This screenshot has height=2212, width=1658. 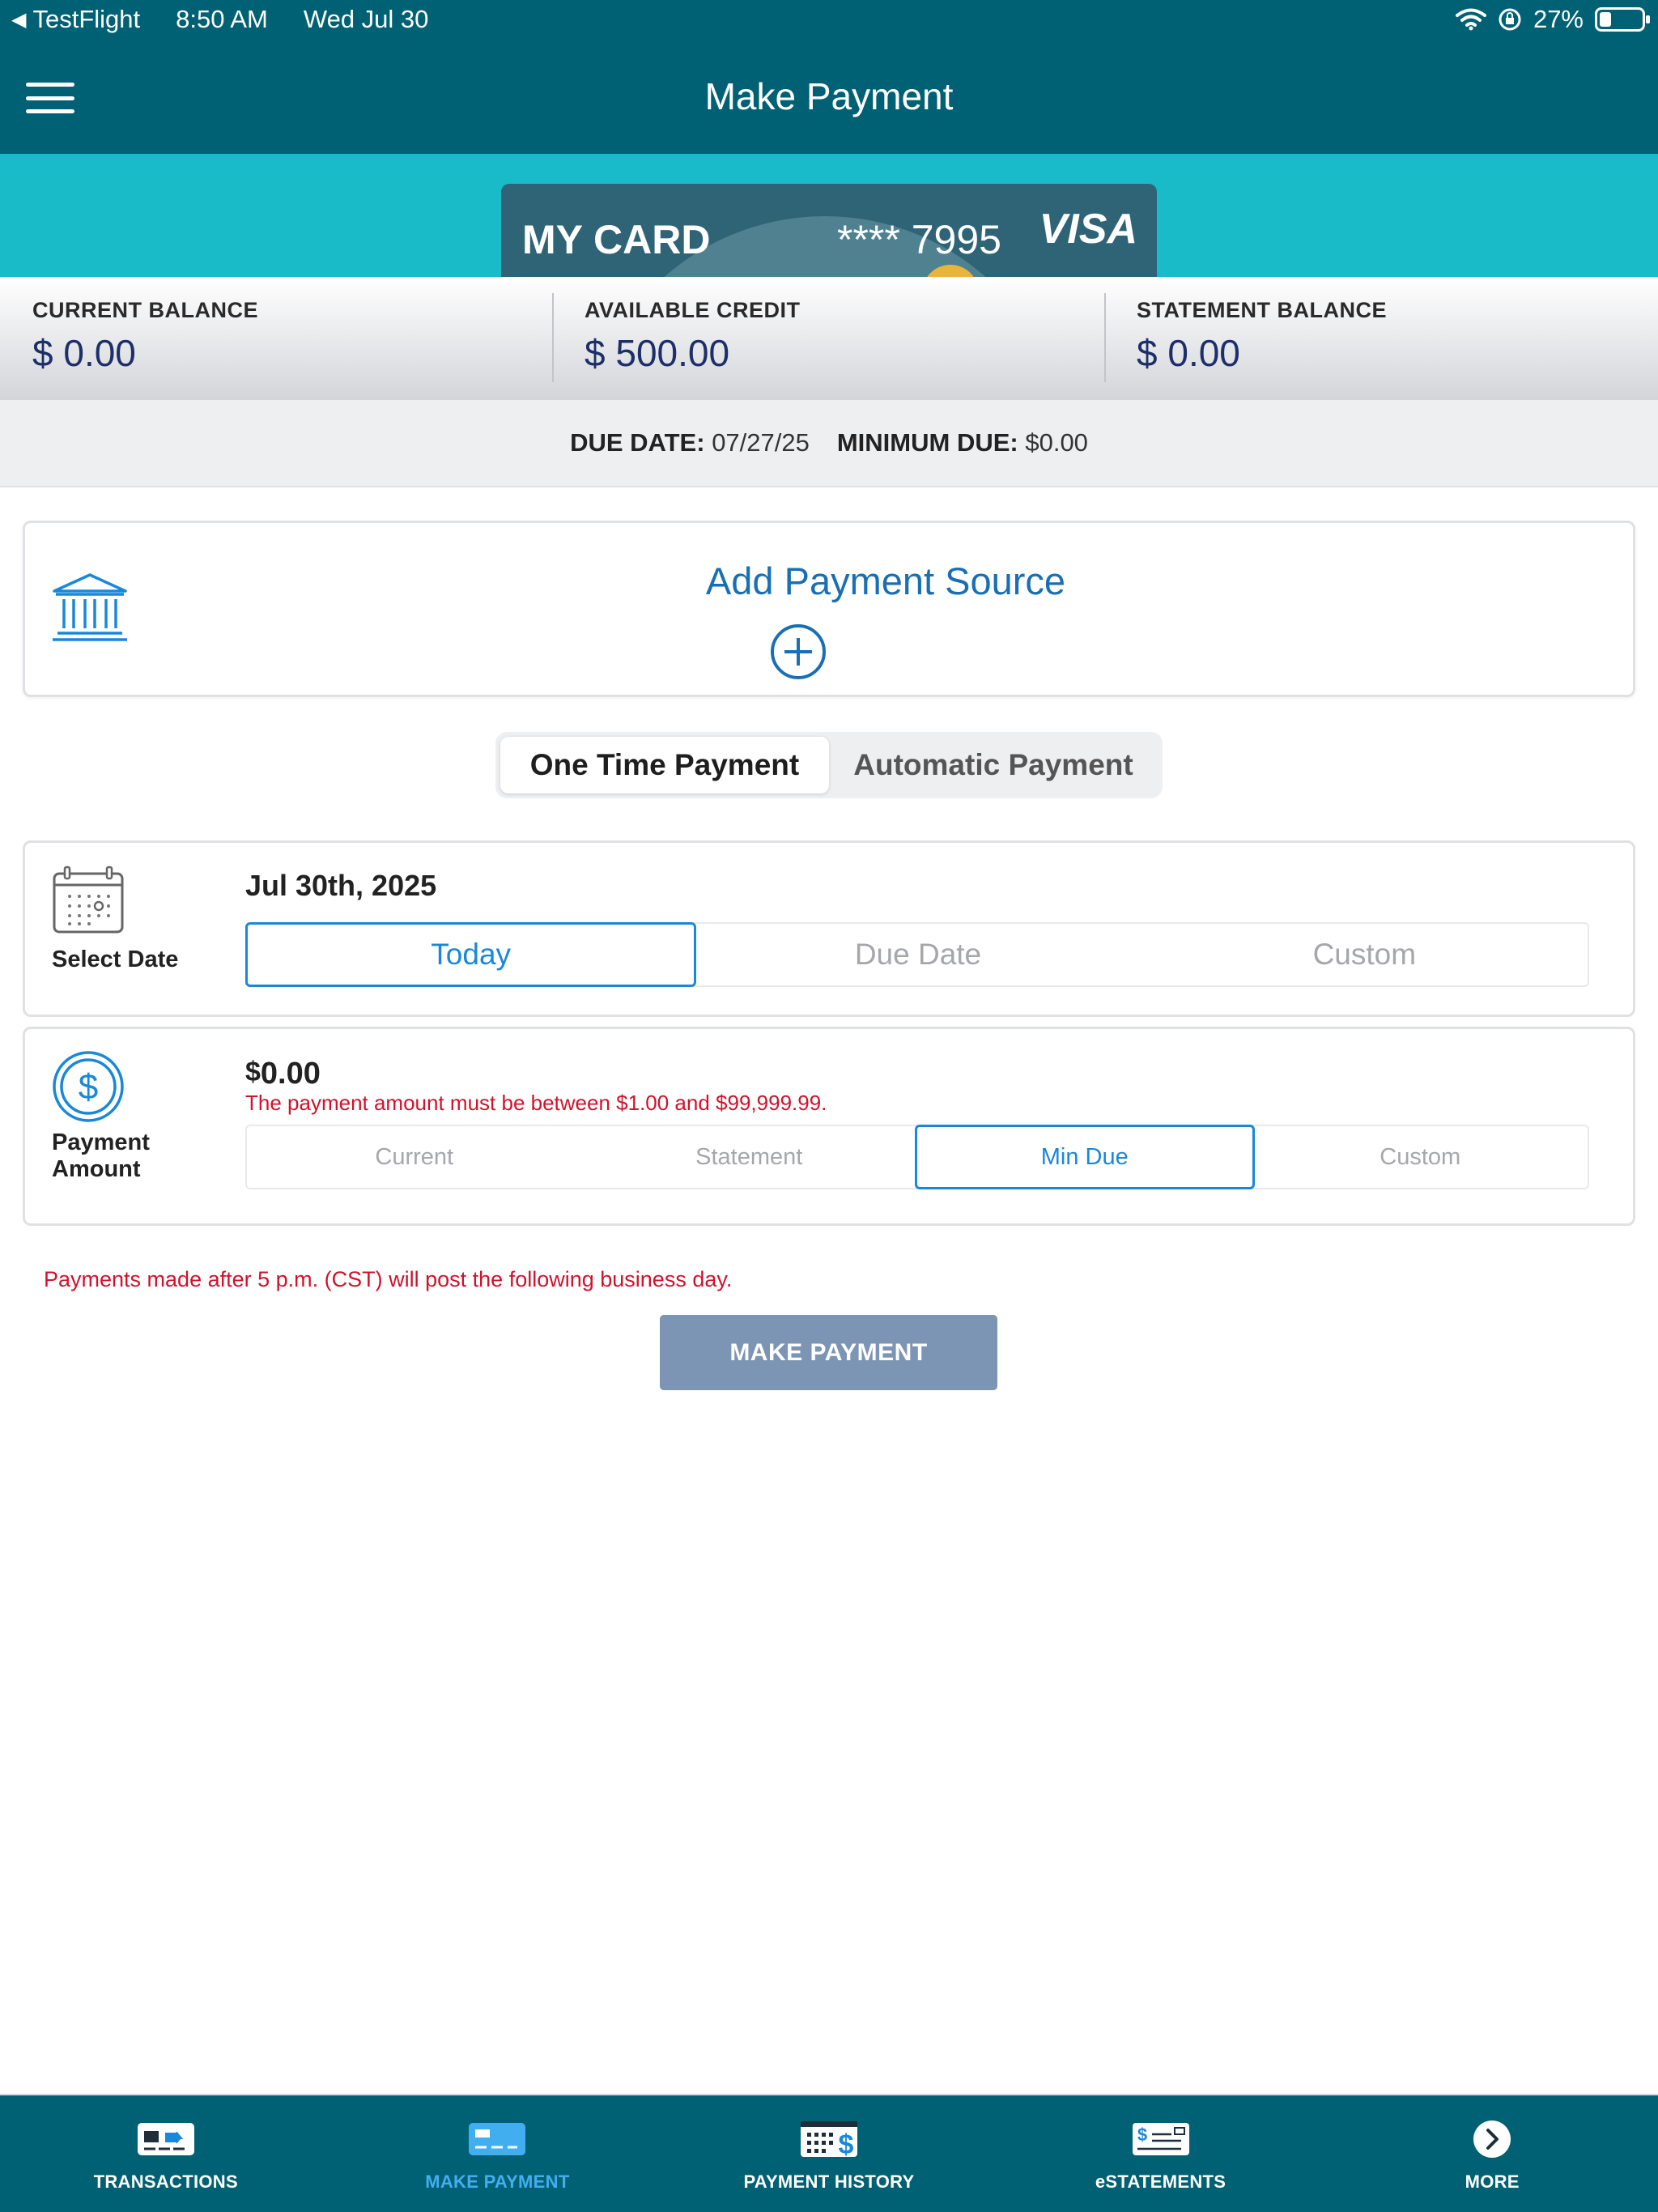 I want to click on make-payment-icon, so click(x=497, y=2139).